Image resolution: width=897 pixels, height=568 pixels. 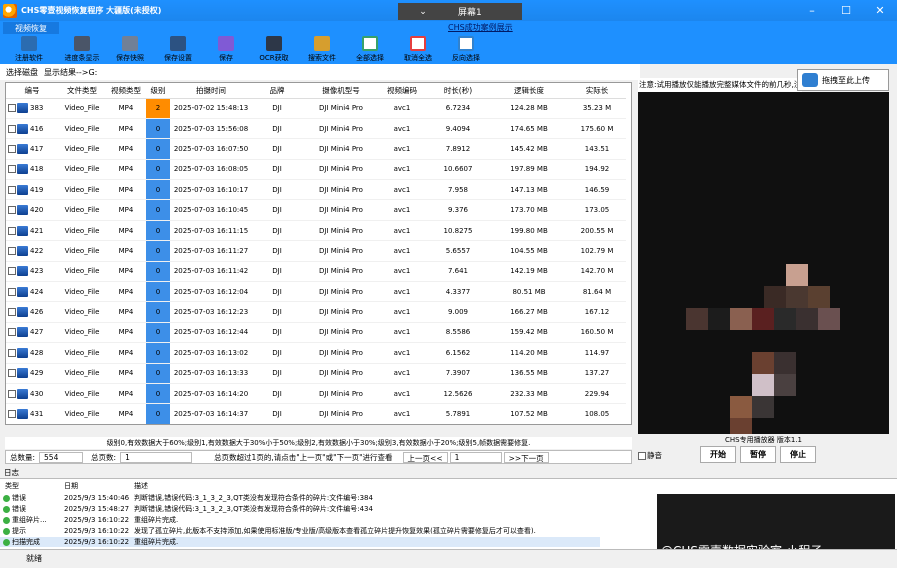 I want to click on column-header: 视频编码, so click(x=402, y=91).